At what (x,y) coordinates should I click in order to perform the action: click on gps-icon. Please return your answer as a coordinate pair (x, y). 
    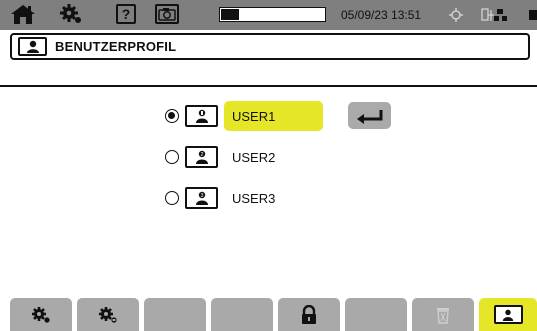
    Looking at the image, I should click on (456, 15).